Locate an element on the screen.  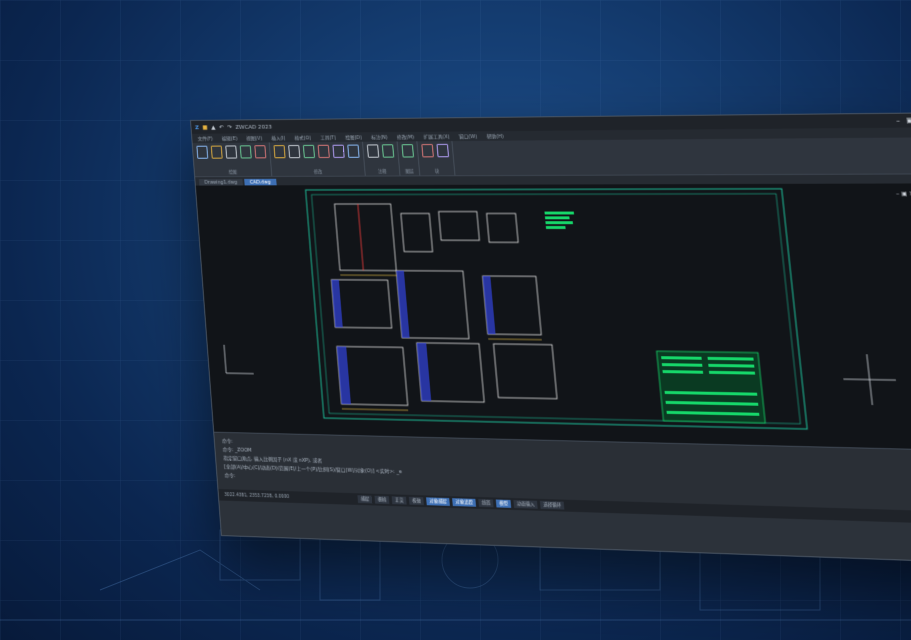
status-toggle: 极轴 is located at coordinates (416, 501).